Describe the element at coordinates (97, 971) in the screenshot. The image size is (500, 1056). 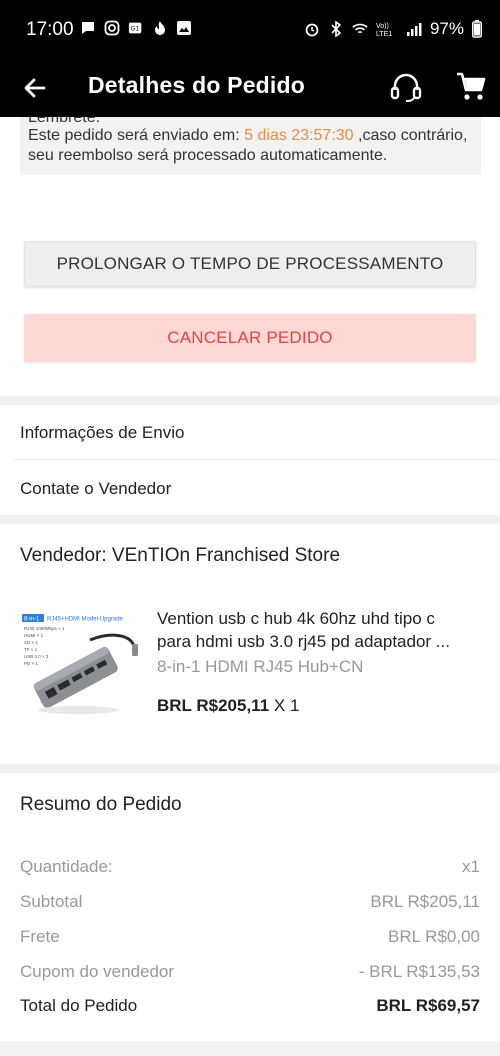
I see `summary-label: Cupom do vendedor` at that location.